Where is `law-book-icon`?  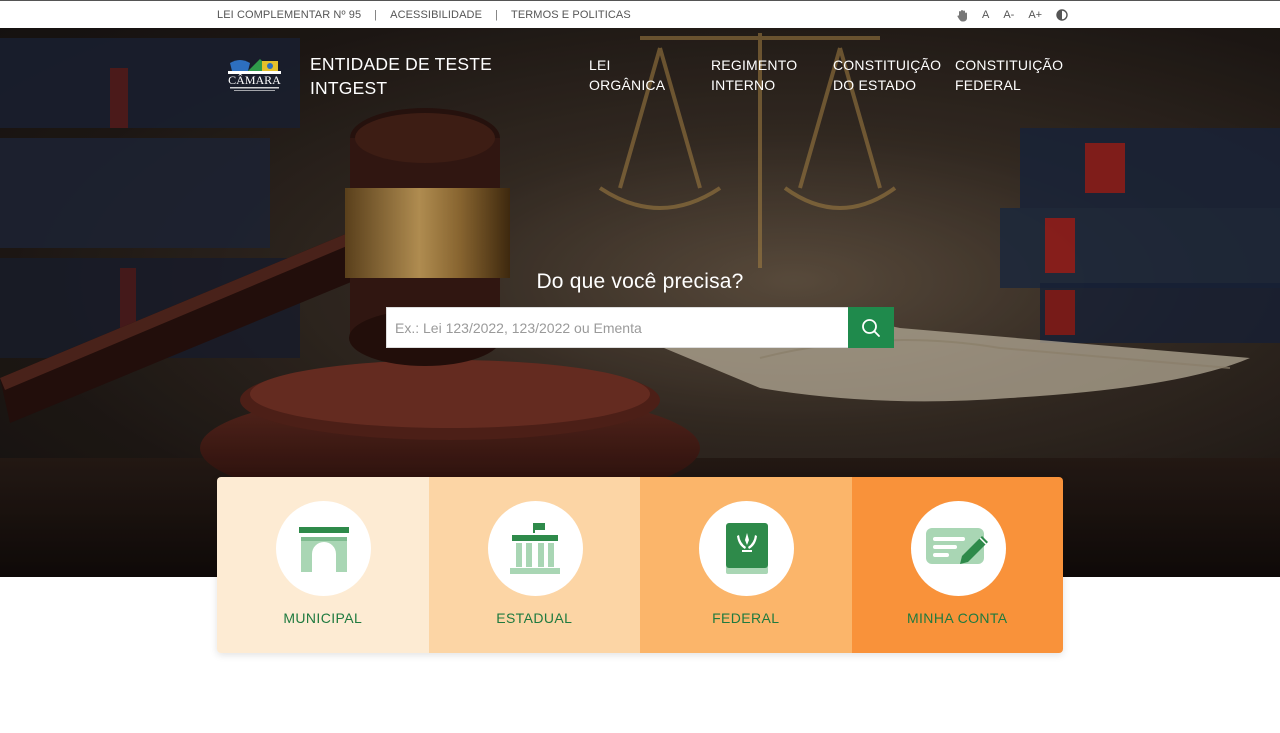 law-book-icon is located at coordinates (746, 548).